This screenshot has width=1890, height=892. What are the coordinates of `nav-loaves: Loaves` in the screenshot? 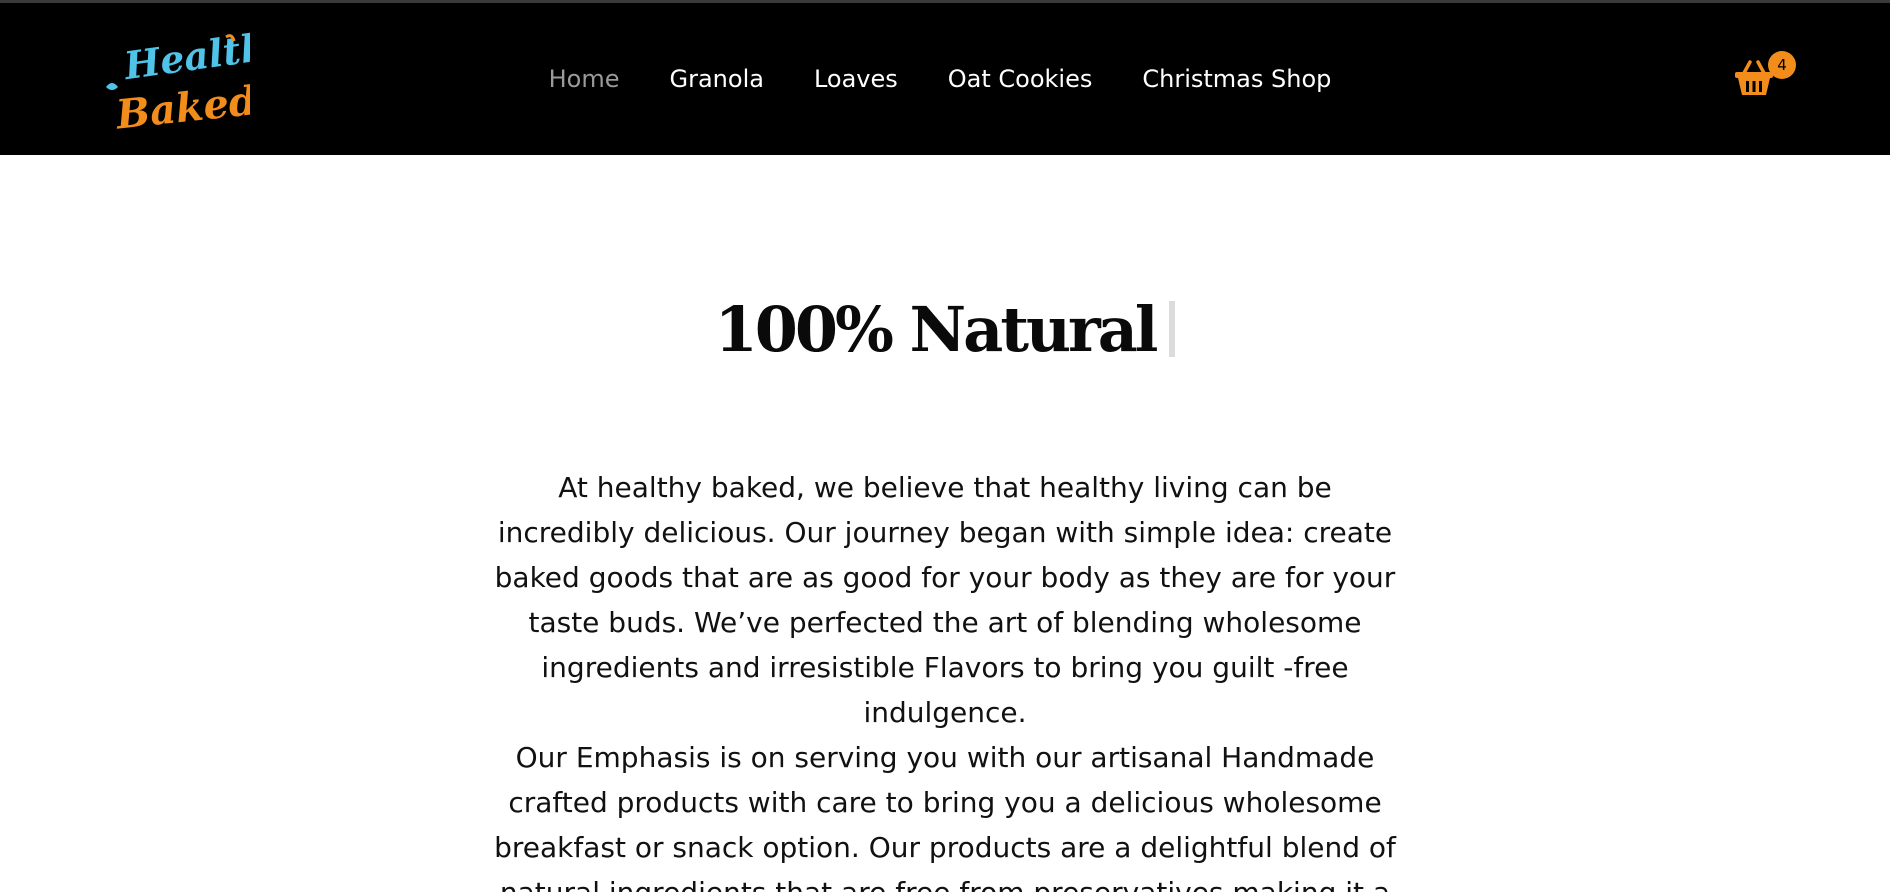 It's located at (856, 79).